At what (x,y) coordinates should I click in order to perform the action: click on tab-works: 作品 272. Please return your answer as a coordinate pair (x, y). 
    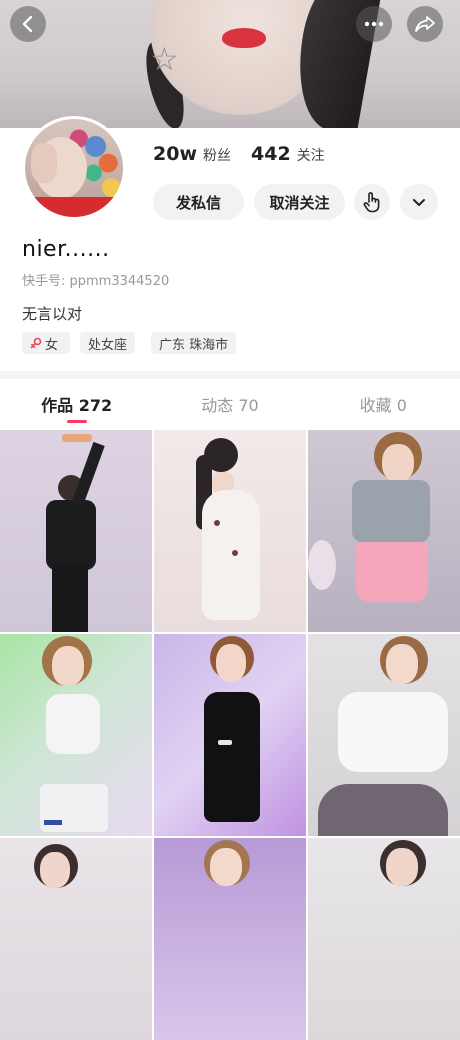
    Looking at the image, I should click on (76, 404).